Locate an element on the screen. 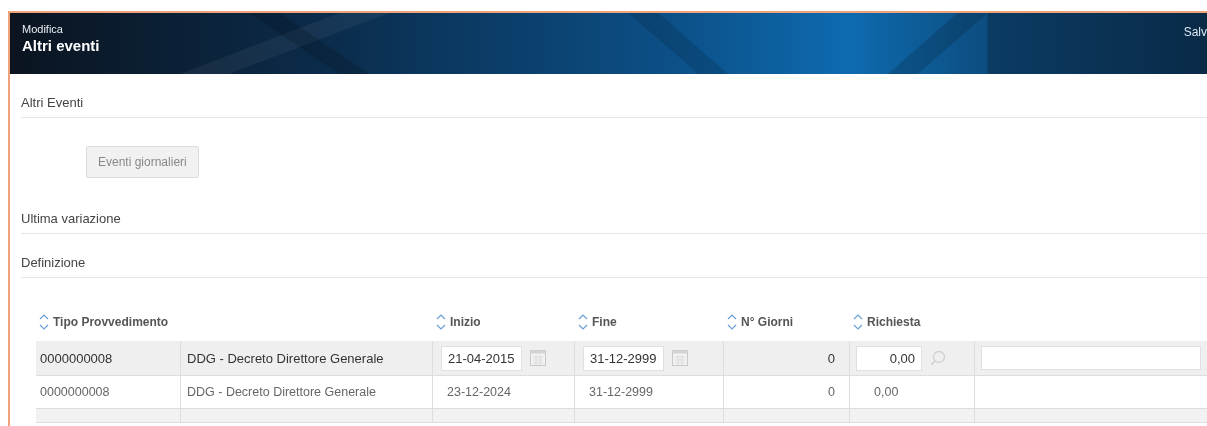 The image size is (1207, 426). amount-field: 0,00 is located at coordinates (889, 358).